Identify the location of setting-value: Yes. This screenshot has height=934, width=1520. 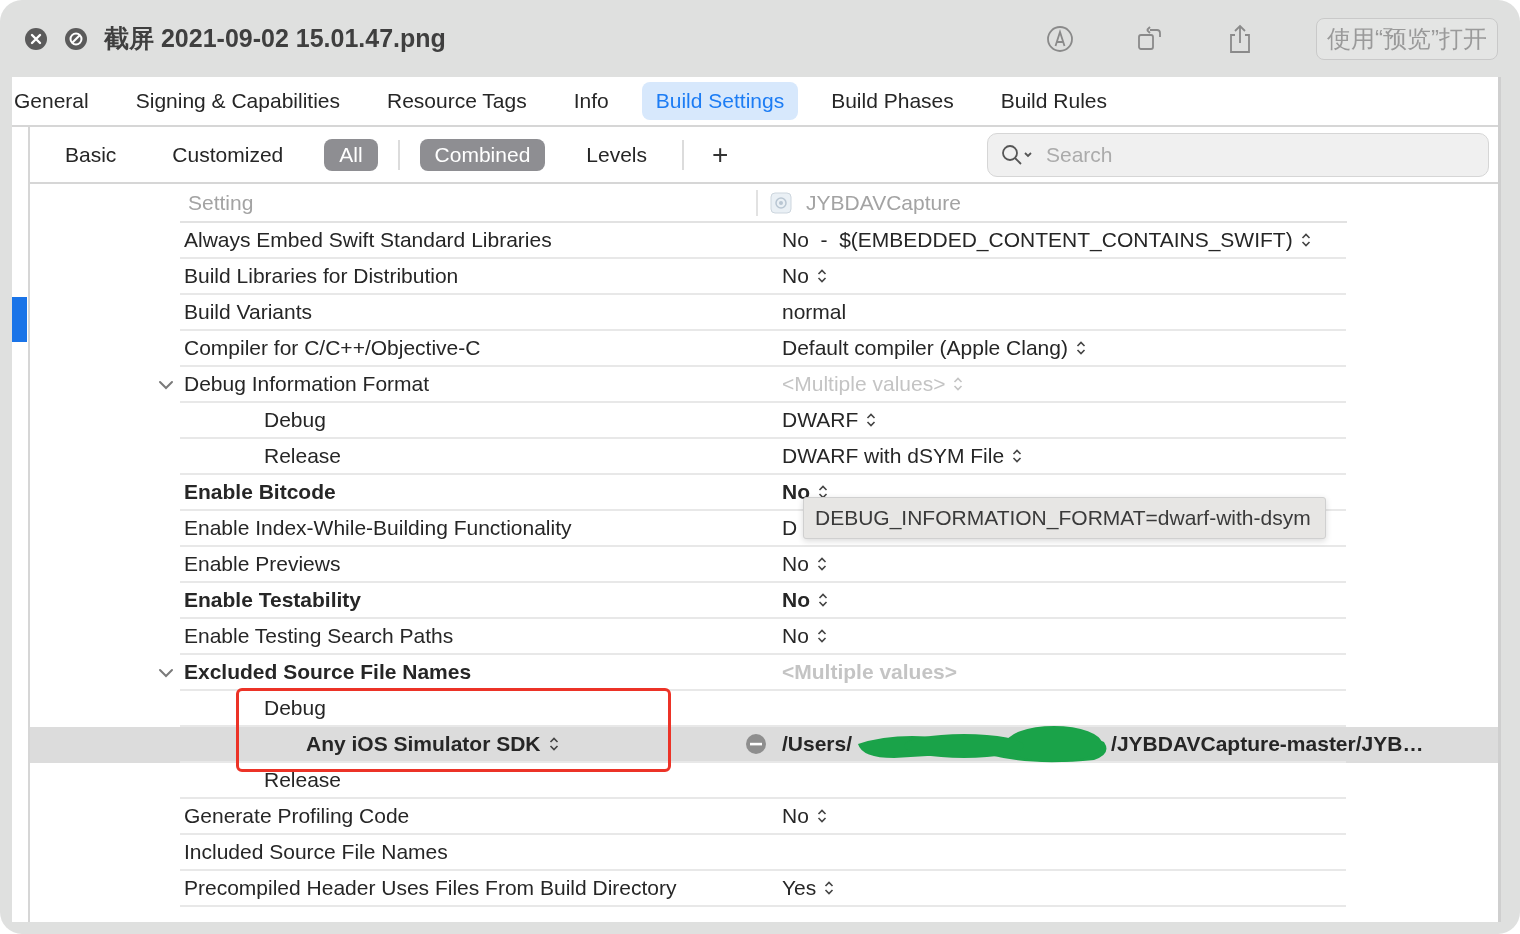
(799, 888).